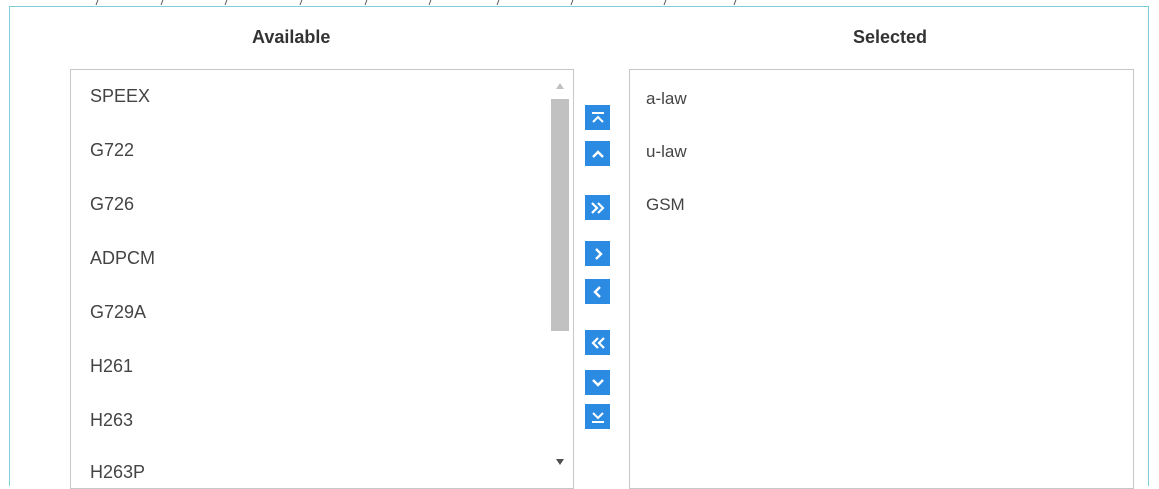 The width and height of the screenshot is (1159, 489). What do you see at coordinates (560, 462) in the screenshot?
I see `scroll-down-arrow-icon` at bounding box center [560, 462].